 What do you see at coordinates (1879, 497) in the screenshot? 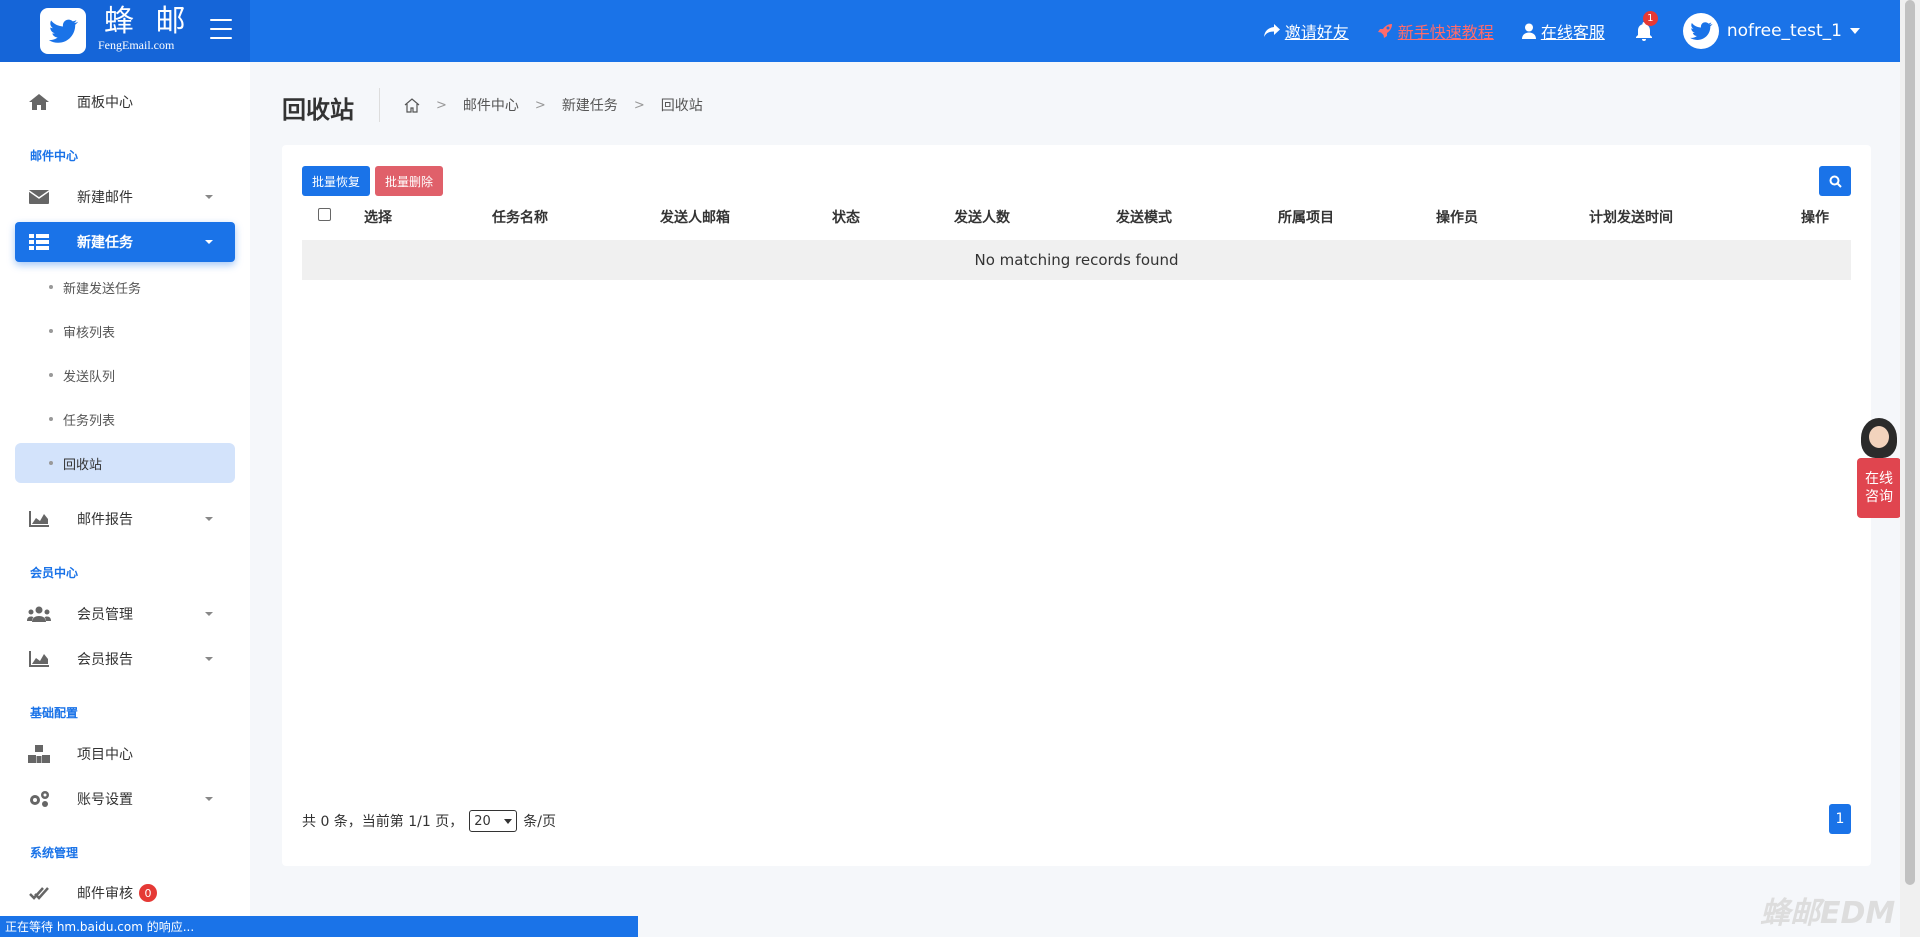
I see `consult-label-line2: 咨询` at bounding box center [1879, 497].